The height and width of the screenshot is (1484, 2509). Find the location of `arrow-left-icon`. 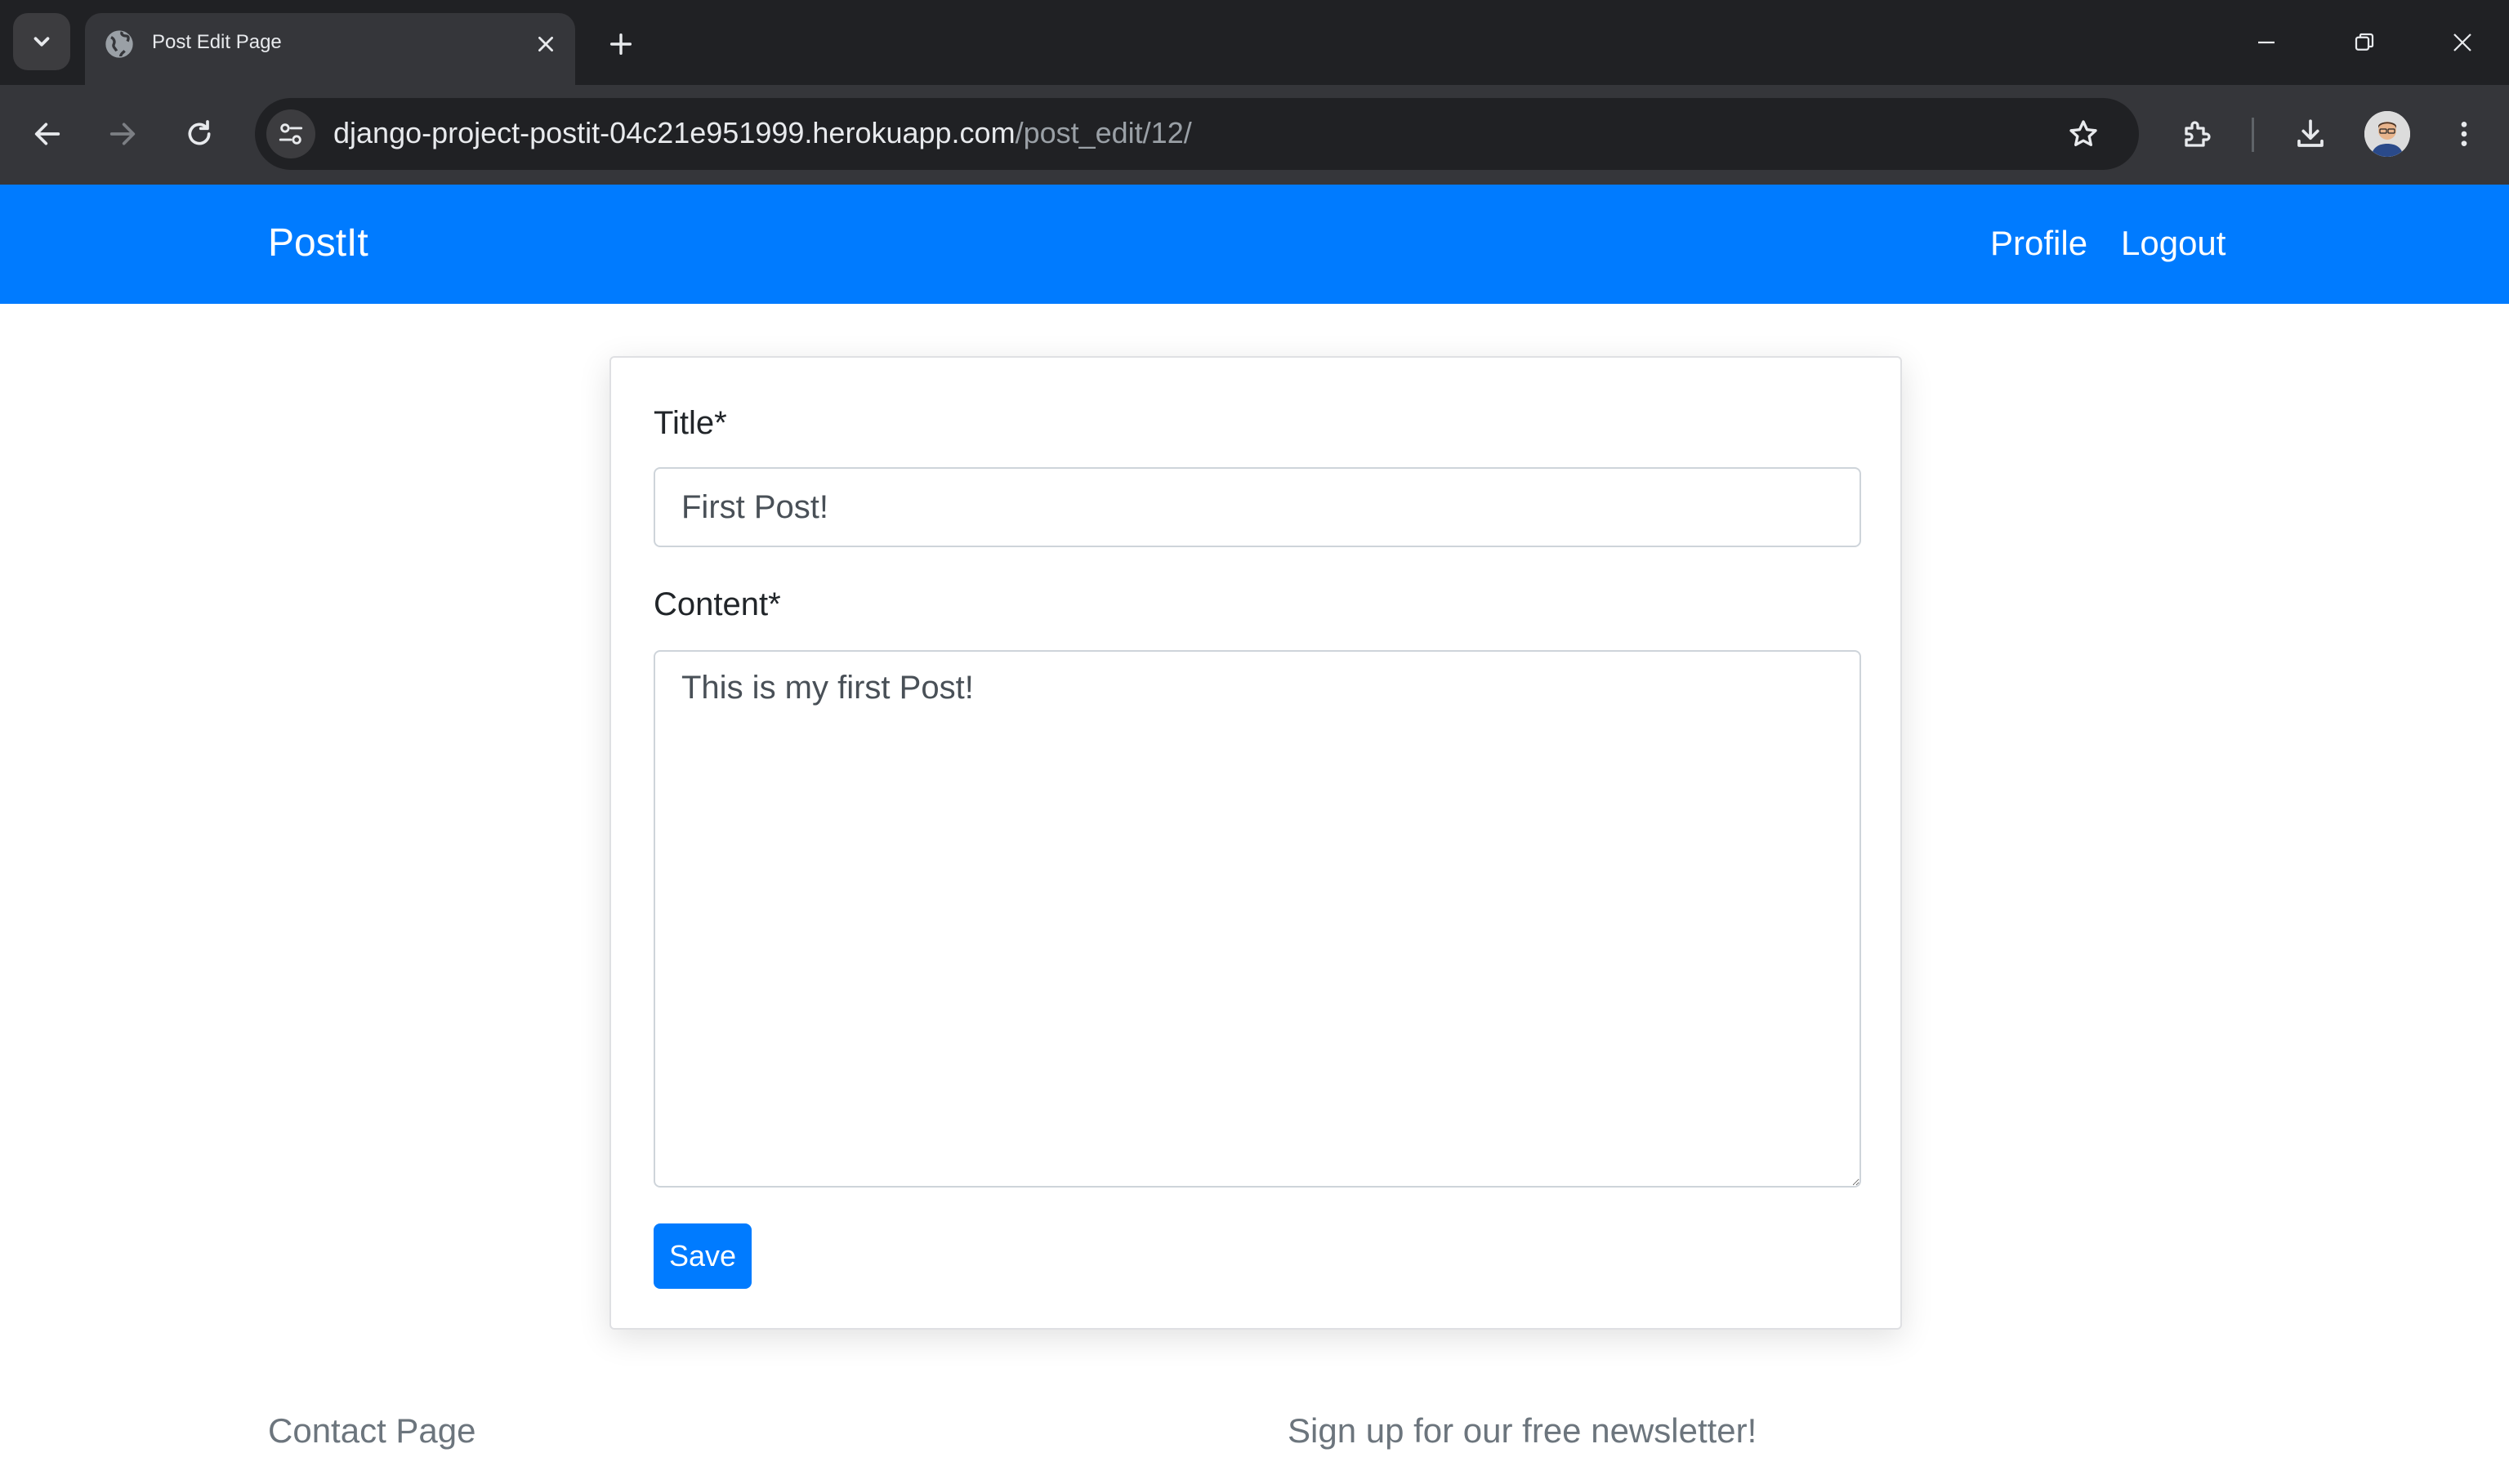

arrow-left-icon is located at coordinates (47, 134).